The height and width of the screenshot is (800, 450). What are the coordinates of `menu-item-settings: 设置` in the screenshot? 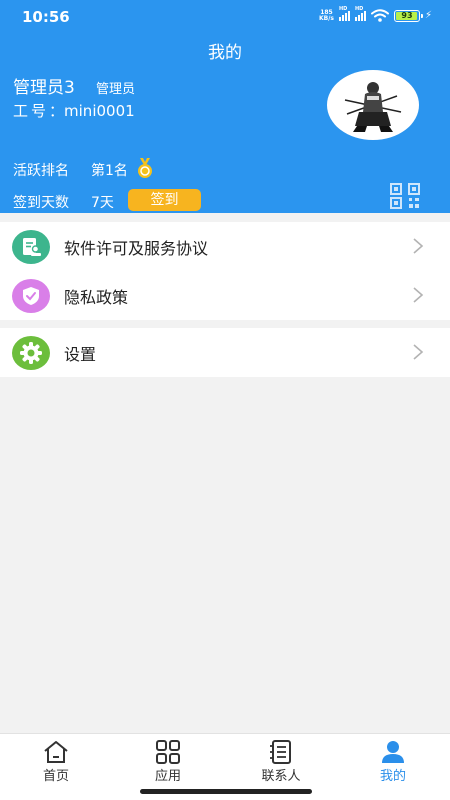 It's located at (225, 352).